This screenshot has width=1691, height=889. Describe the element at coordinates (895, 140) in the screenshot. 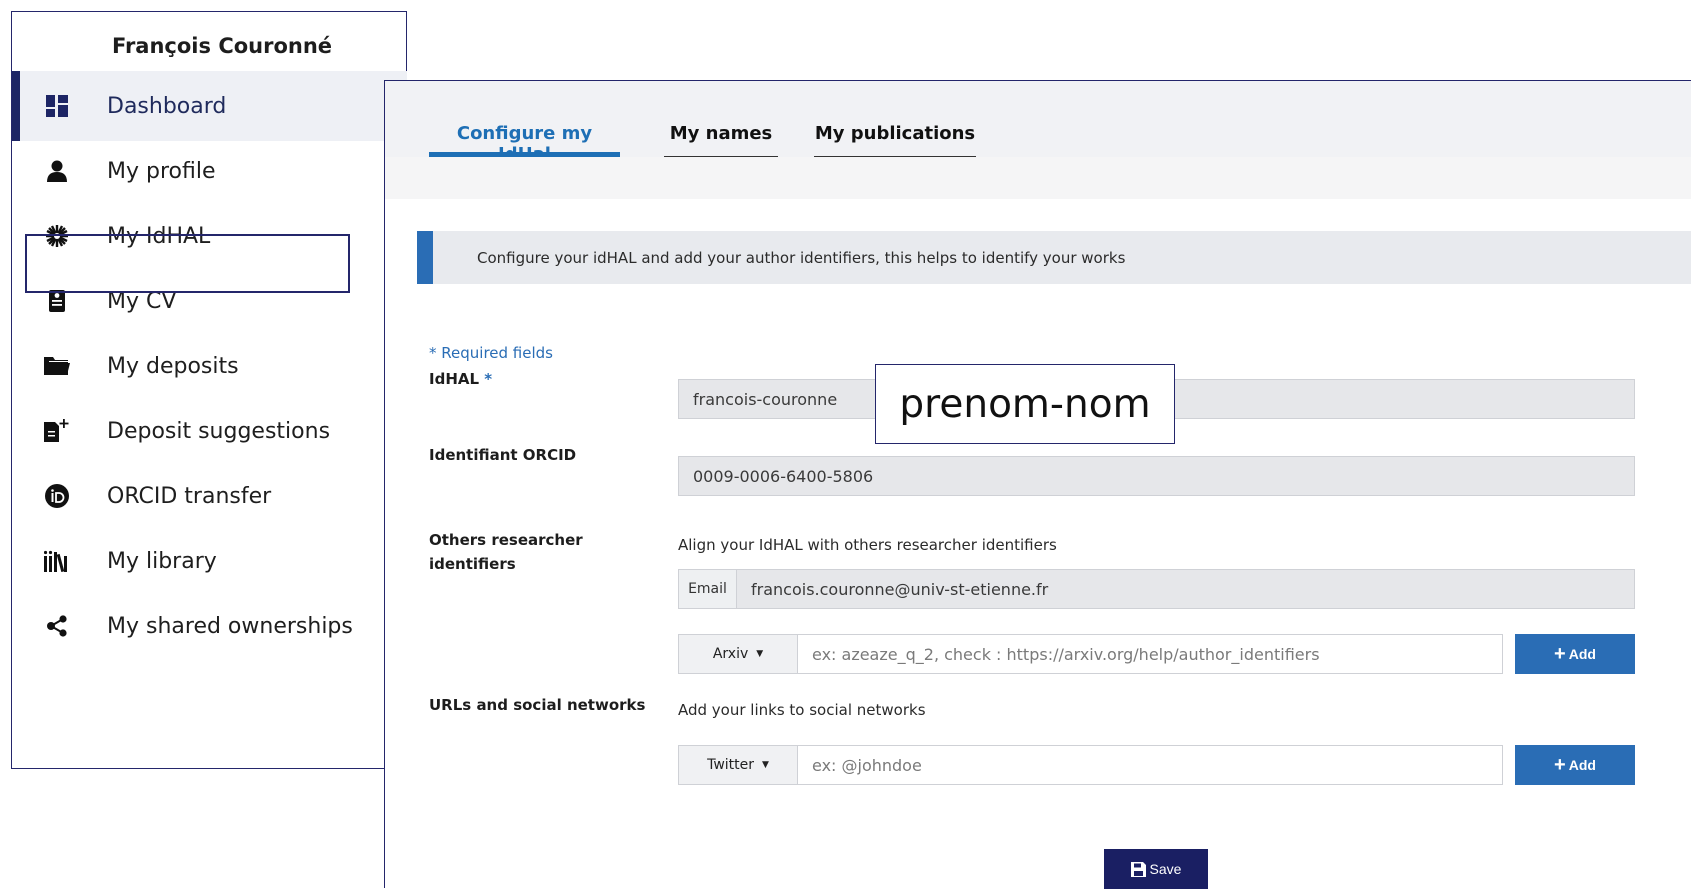

I see `tab-my-publications: My publications` at that location.